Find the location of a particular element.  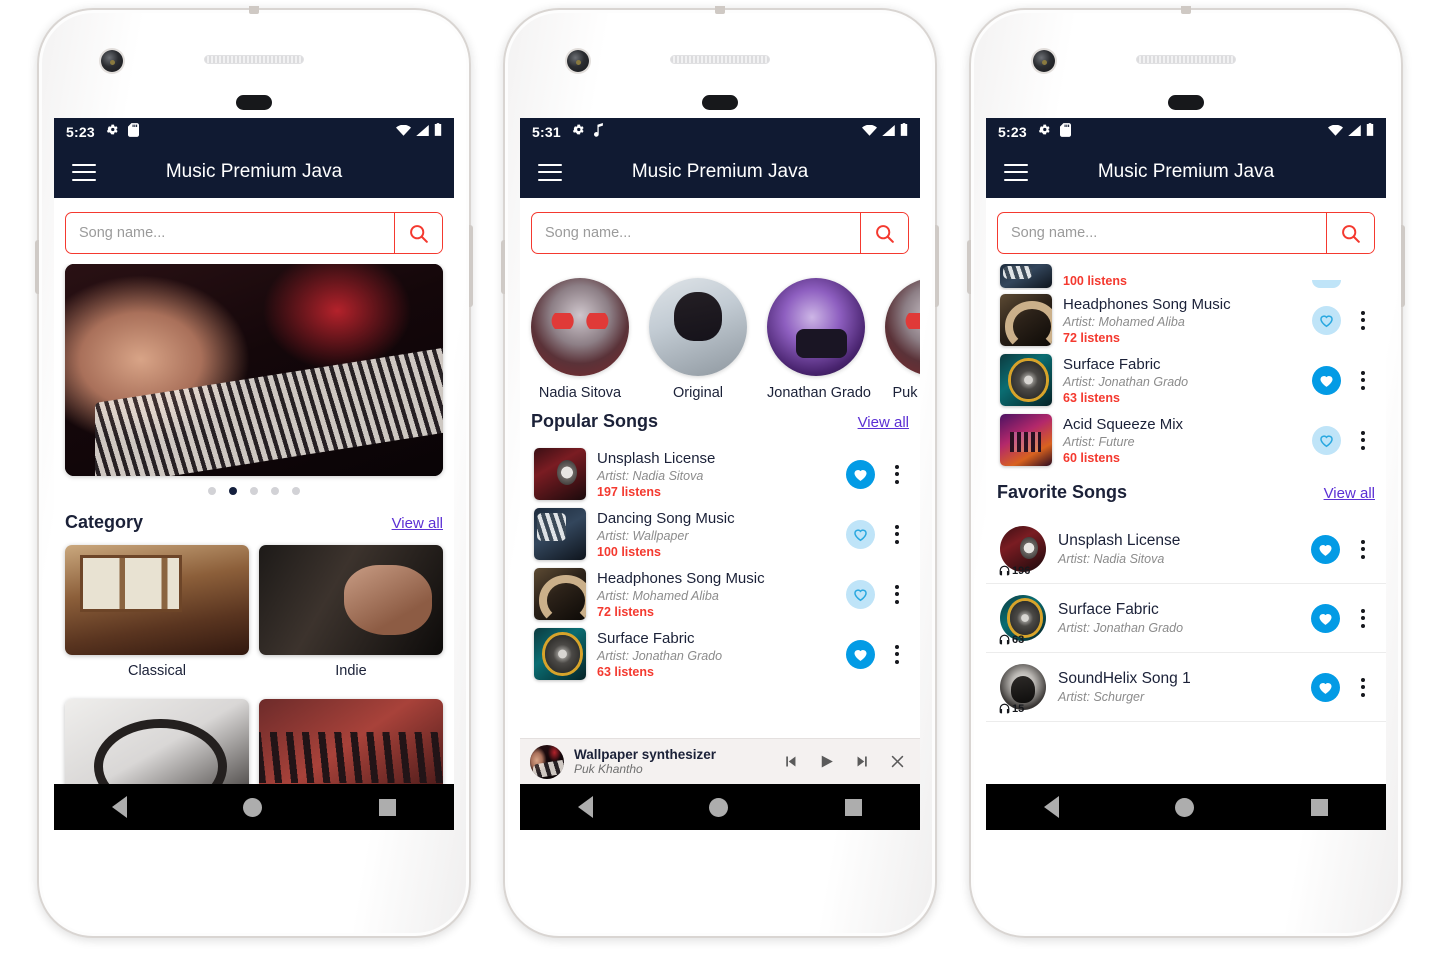

play-icon is located at coordinates (826, 761).